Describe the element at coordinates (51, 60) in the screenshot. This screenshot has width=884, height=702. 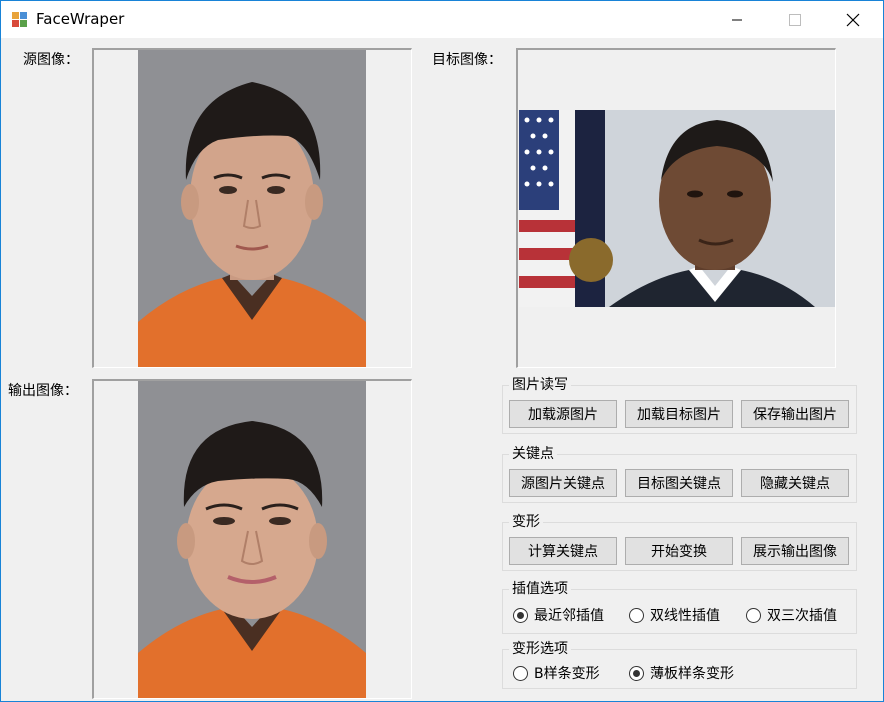
I see `source-image-label: 源图像：` at that location.